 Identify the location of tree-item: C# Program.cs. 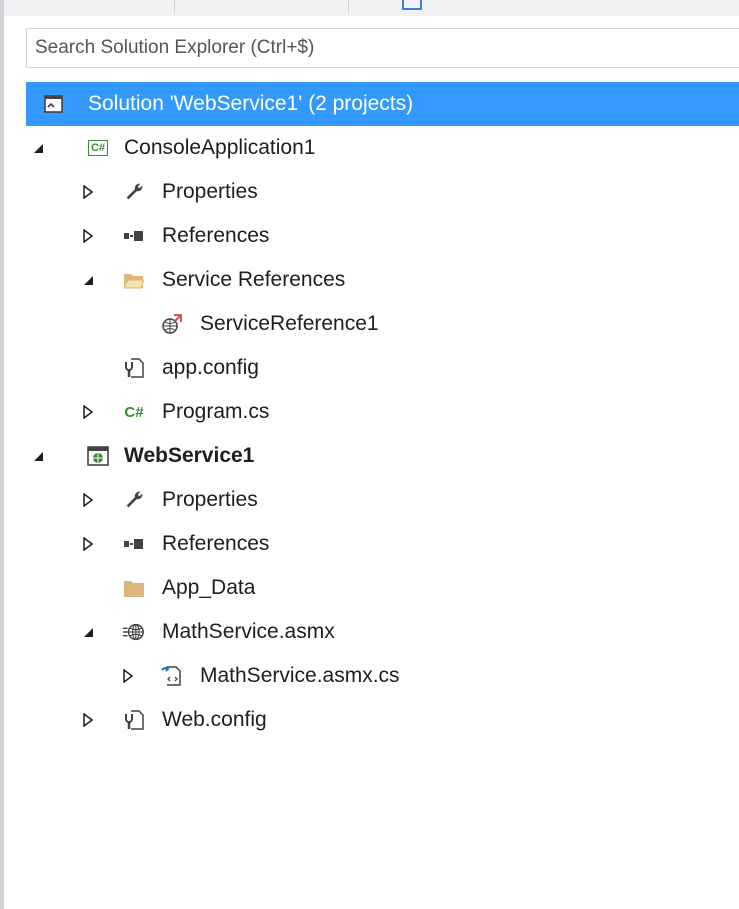
(382, 412).